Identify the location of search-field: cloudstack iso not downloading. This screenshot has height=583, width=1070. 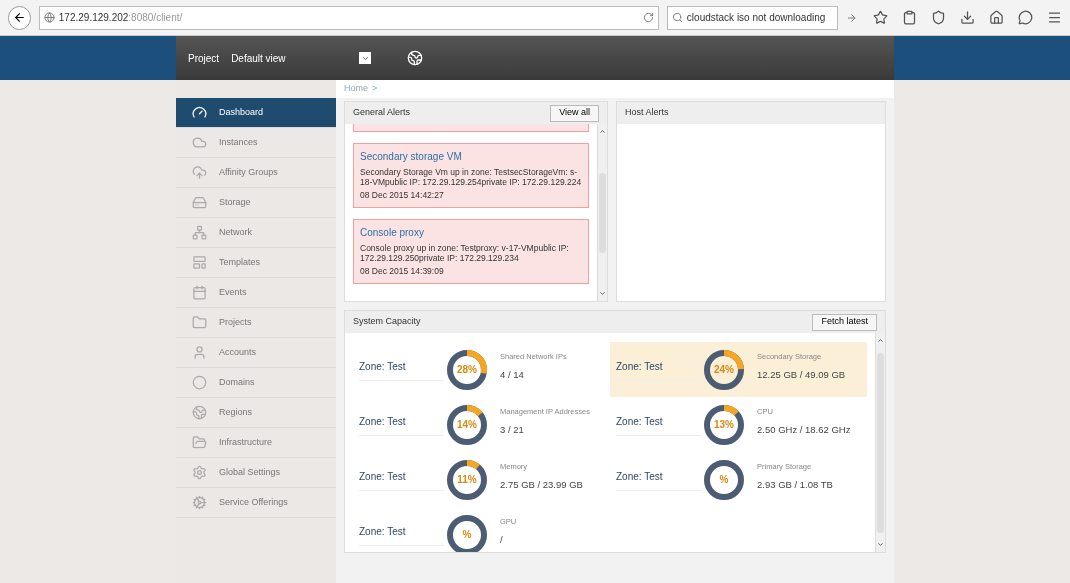
(752, 17).